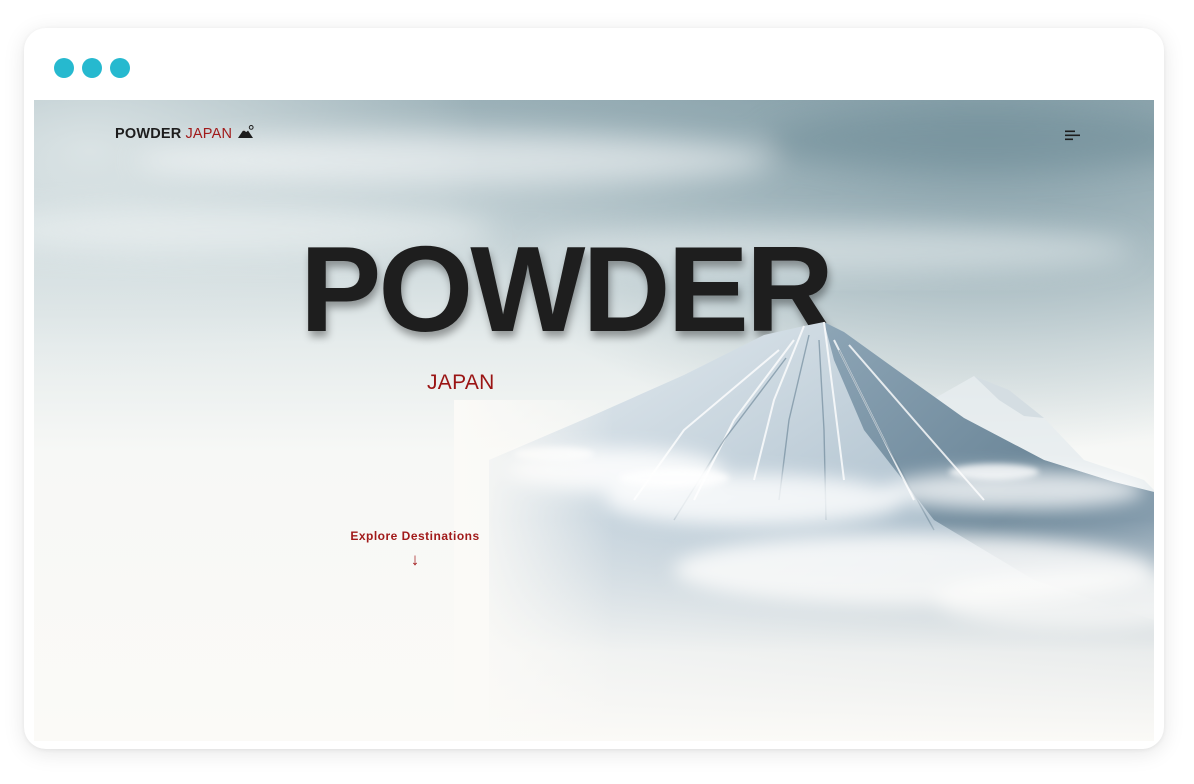  I want to click on window-controls, so click(92, 68).